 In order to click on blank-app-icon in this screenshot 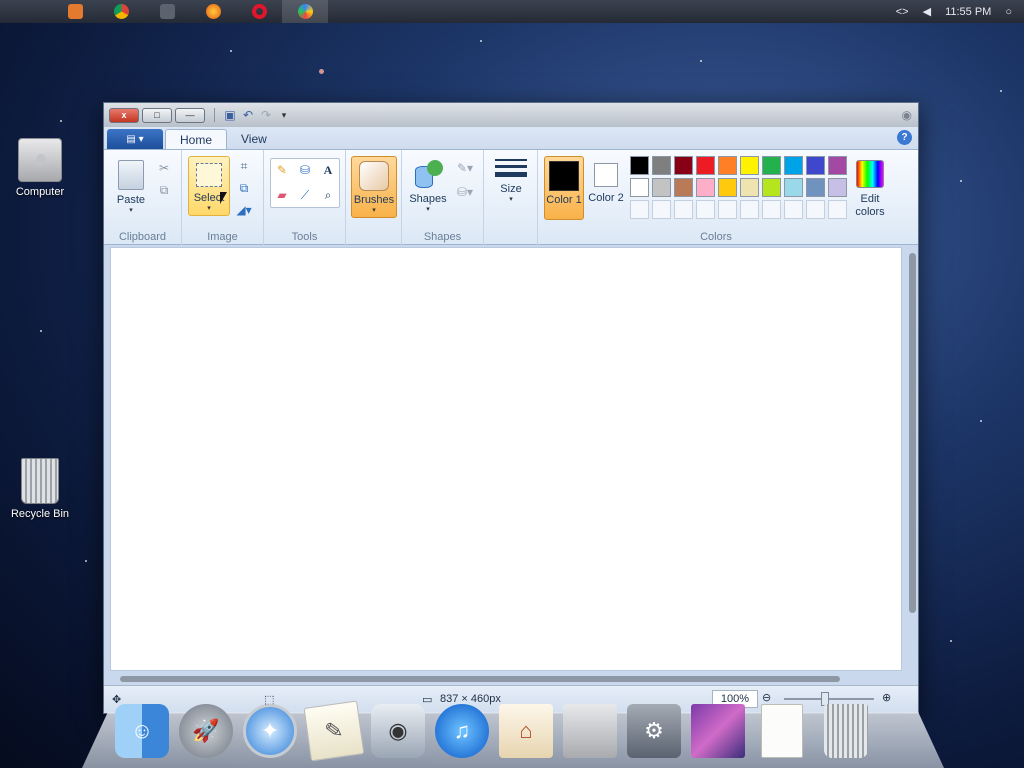, I will do `click(167, 11)`.